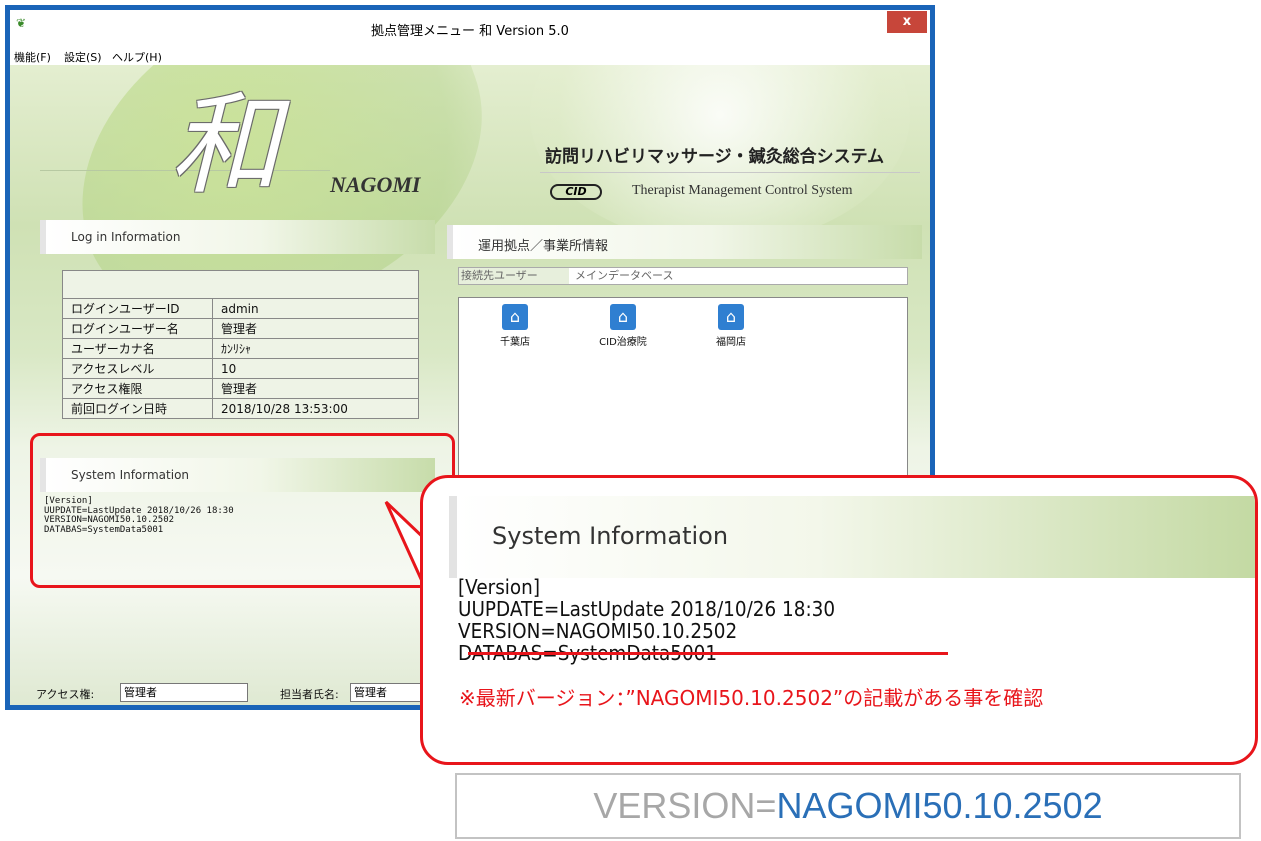 The width and height of the screenshot is (1261, 841). Describe the element at coordinates (137, 408) in the screenshot. I see `row-key: 前回ログイン日時` at that location.